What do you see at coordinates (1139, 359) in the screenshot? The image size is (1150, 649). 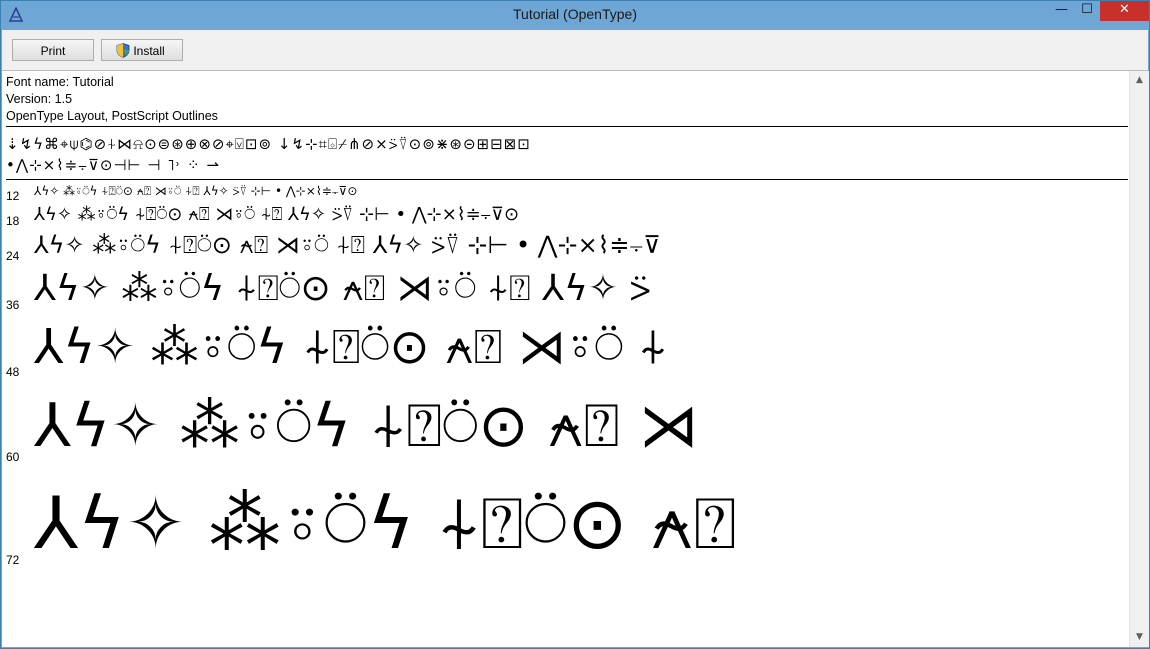 I see `vertical-scrollbar: ▲ ▼` at bounding box center [1139, 359].